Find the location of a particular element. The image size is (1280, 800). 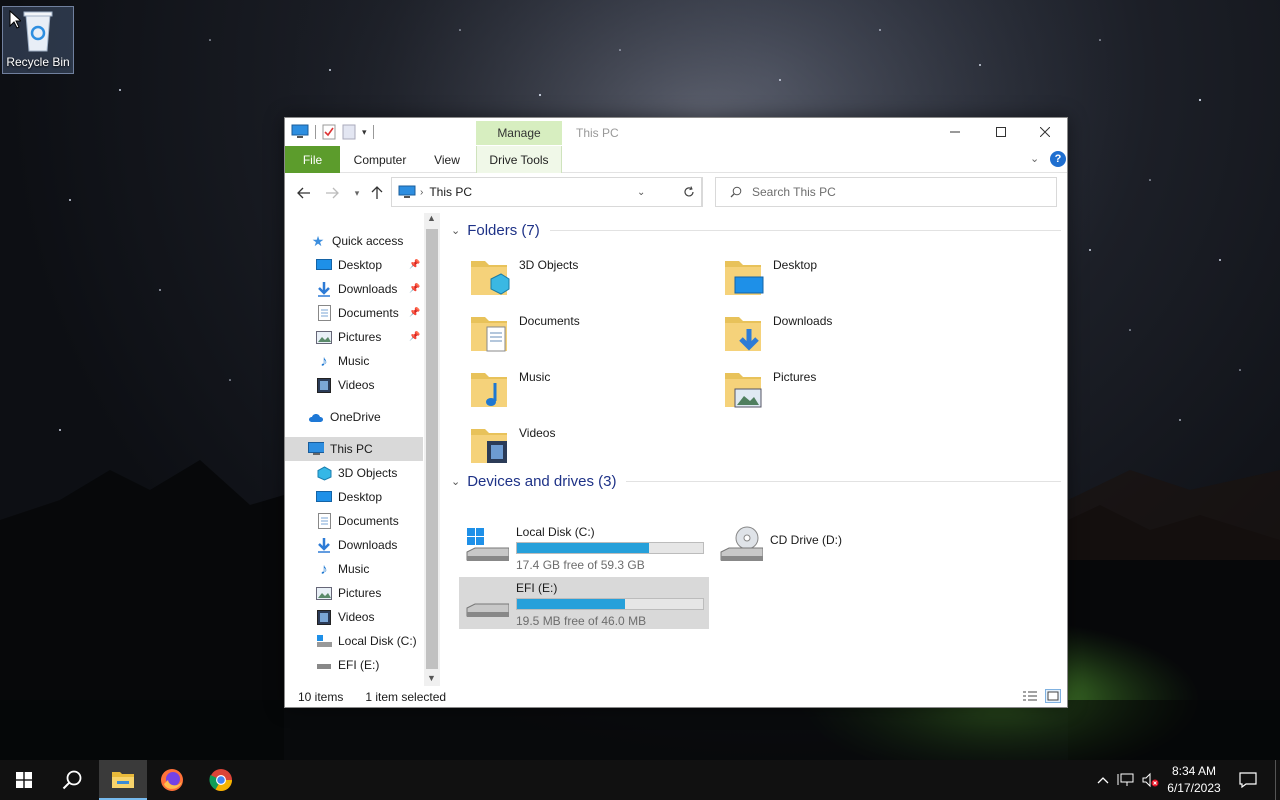

properties-icon is located at coordinates (329, 132).